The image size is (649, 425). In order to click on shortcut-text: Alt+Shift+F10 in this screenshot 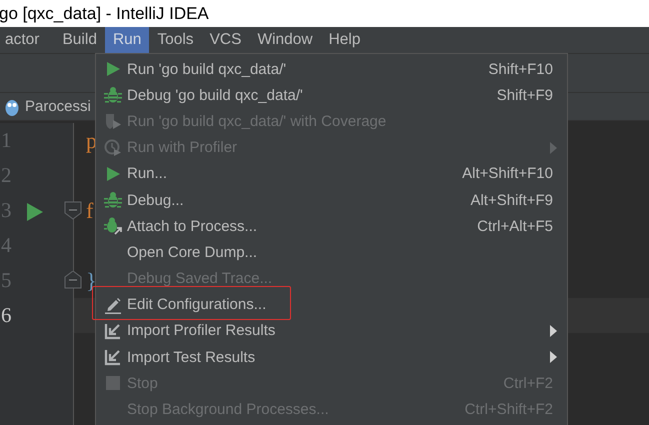, I will do `click(507, 173)`.